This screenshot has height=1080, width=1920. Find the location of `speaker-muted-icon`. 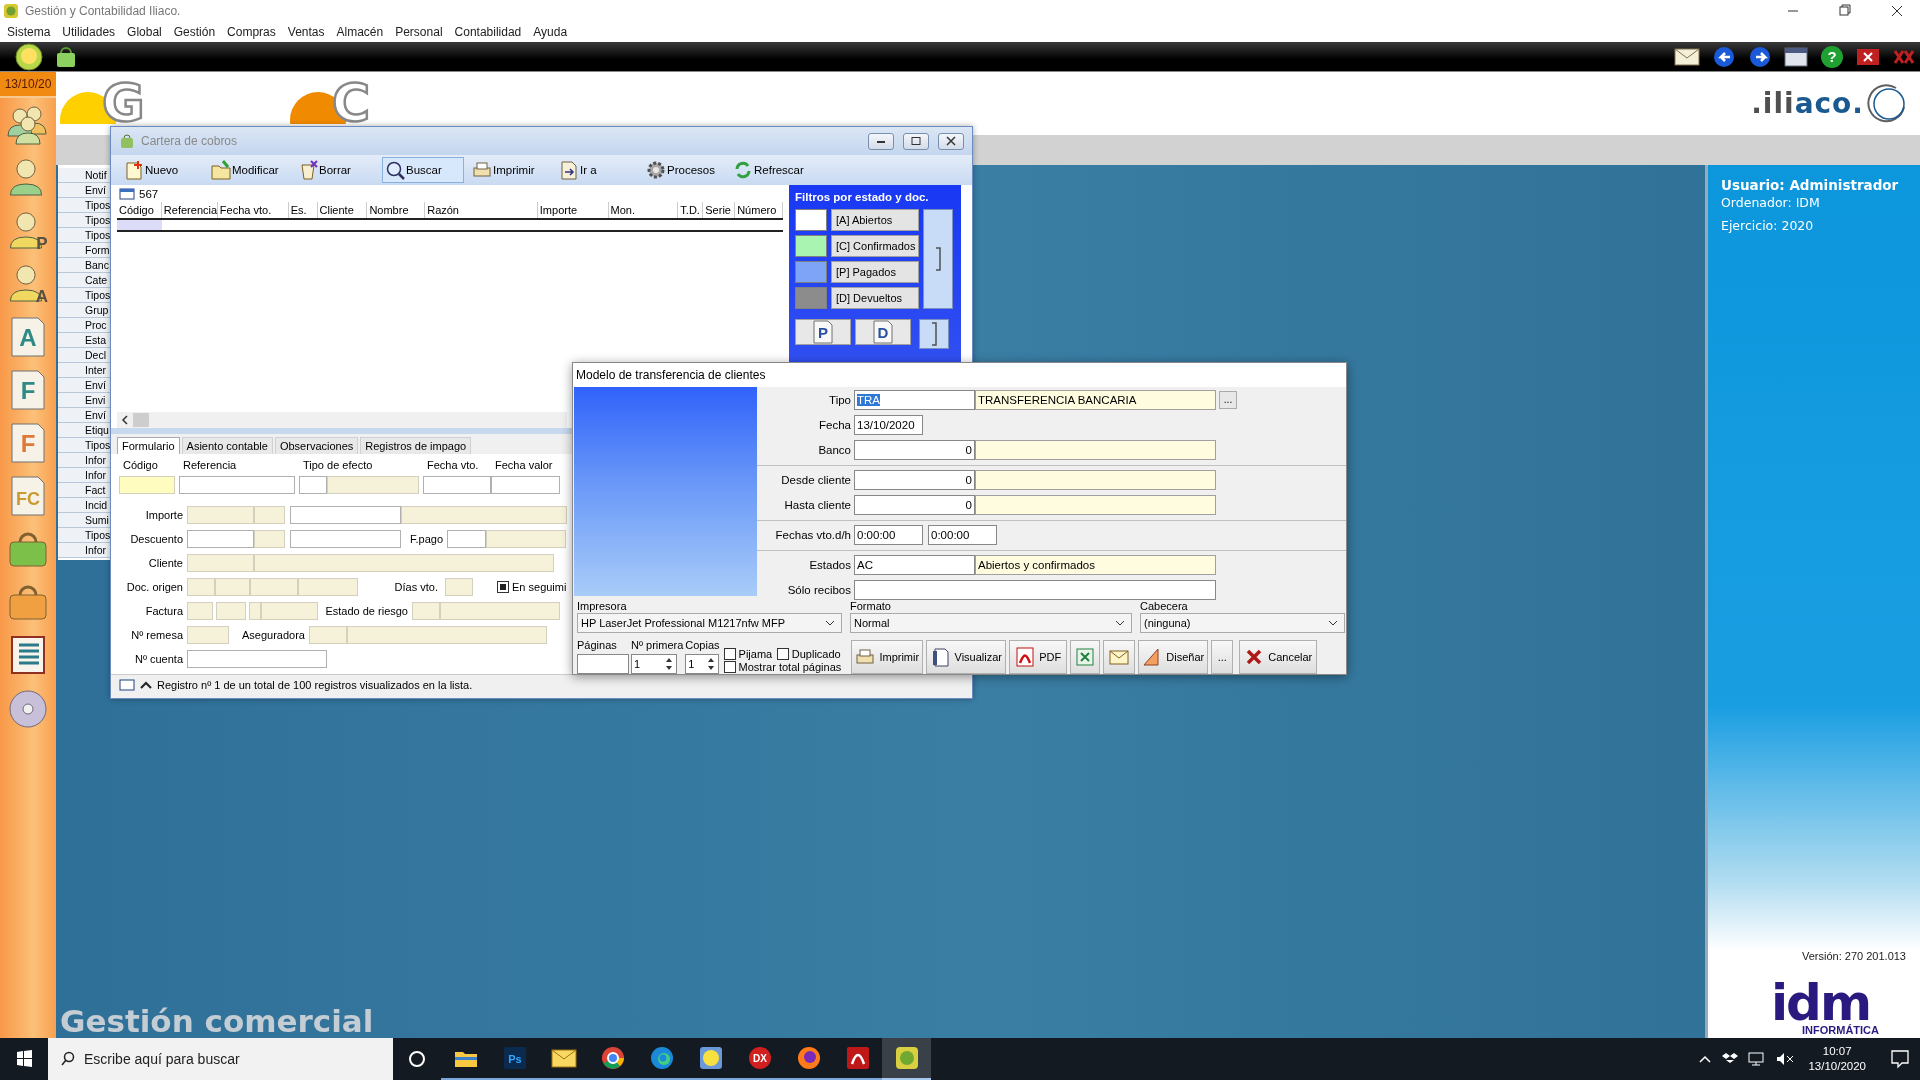

speaker-muted-icon is located at coordinates (1785, 1059).